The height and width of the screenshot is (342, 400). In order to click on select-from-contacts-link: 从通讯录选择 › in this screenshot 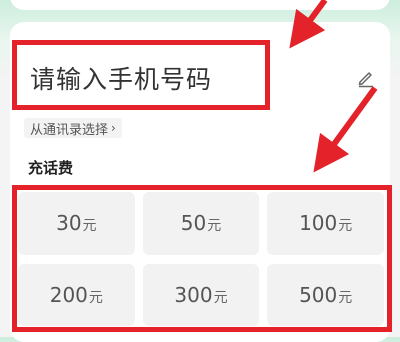, I will do `click(73, 128)`.